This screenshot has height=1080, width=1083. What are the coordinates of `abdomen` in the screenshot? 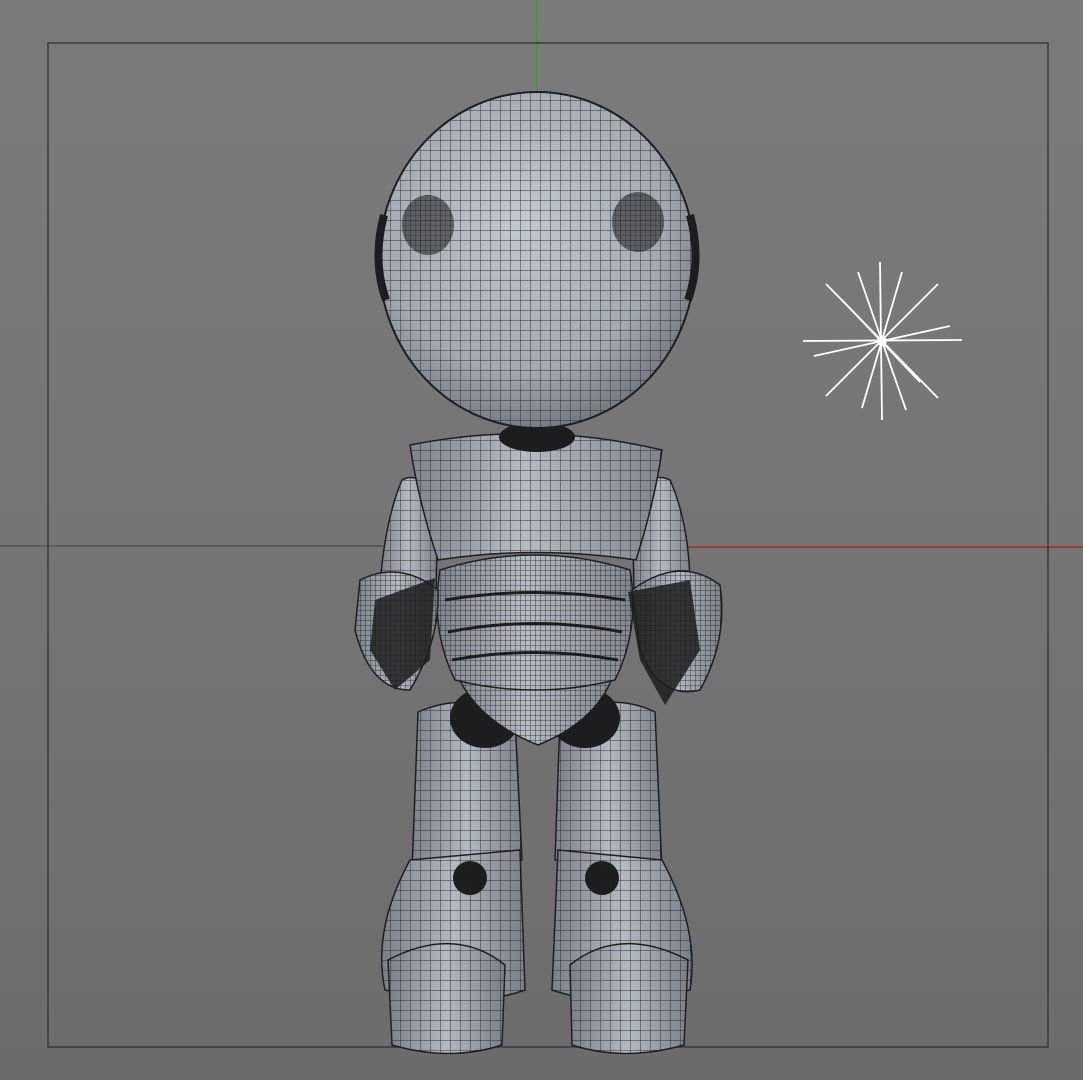 It's located at (535, 622).